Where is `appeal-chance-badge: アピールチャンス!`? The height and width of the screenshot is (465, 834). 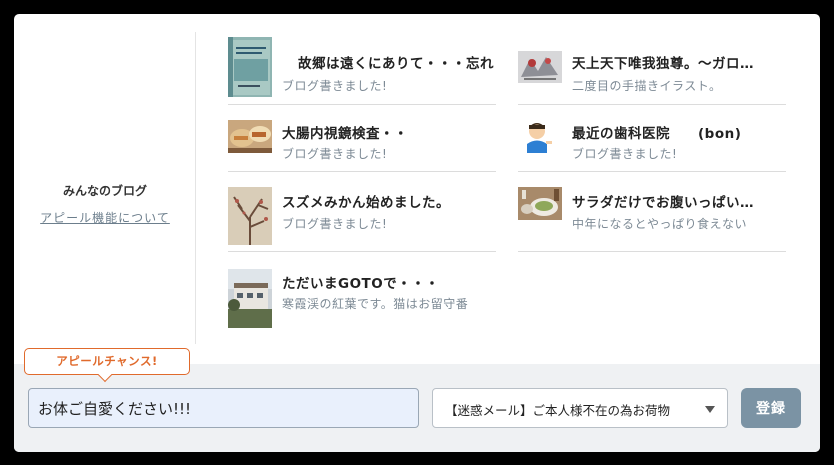 appeal-chance-badge: アピールチャンス! is located at coordinates (107, 361).